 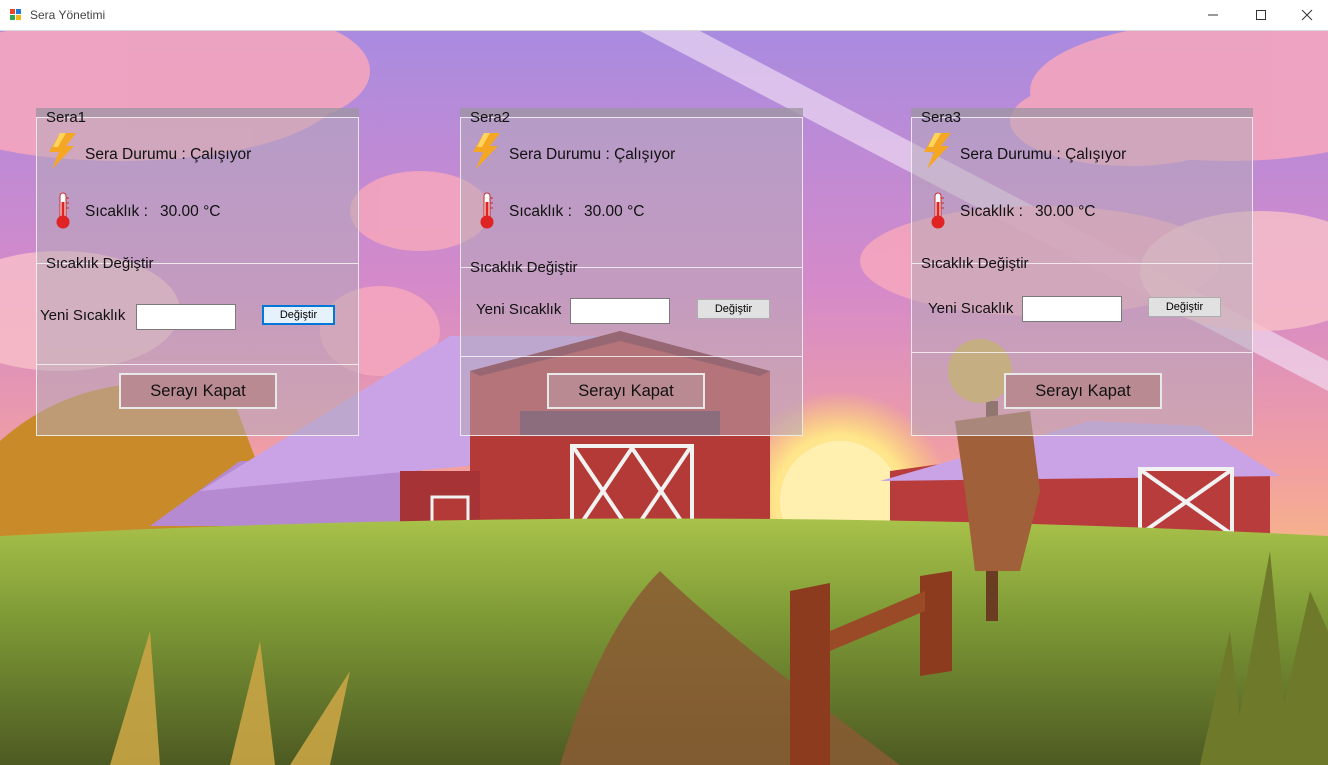 I want to click on sera1-close-button: Serayı Kapat, so click(x=198, y=391).